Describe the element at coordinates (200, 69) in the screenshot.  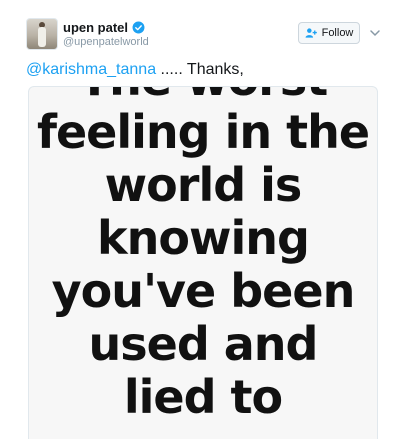
I see `tweet-body: ..... Thanks,` at that location.